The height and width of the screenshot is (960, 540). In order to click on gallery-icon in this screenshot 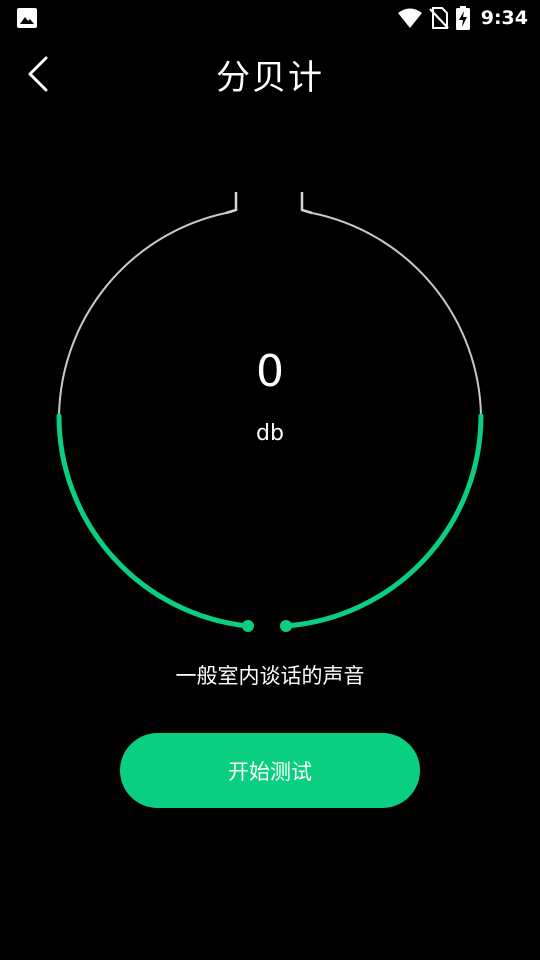, I will do `click(27, 18)`.